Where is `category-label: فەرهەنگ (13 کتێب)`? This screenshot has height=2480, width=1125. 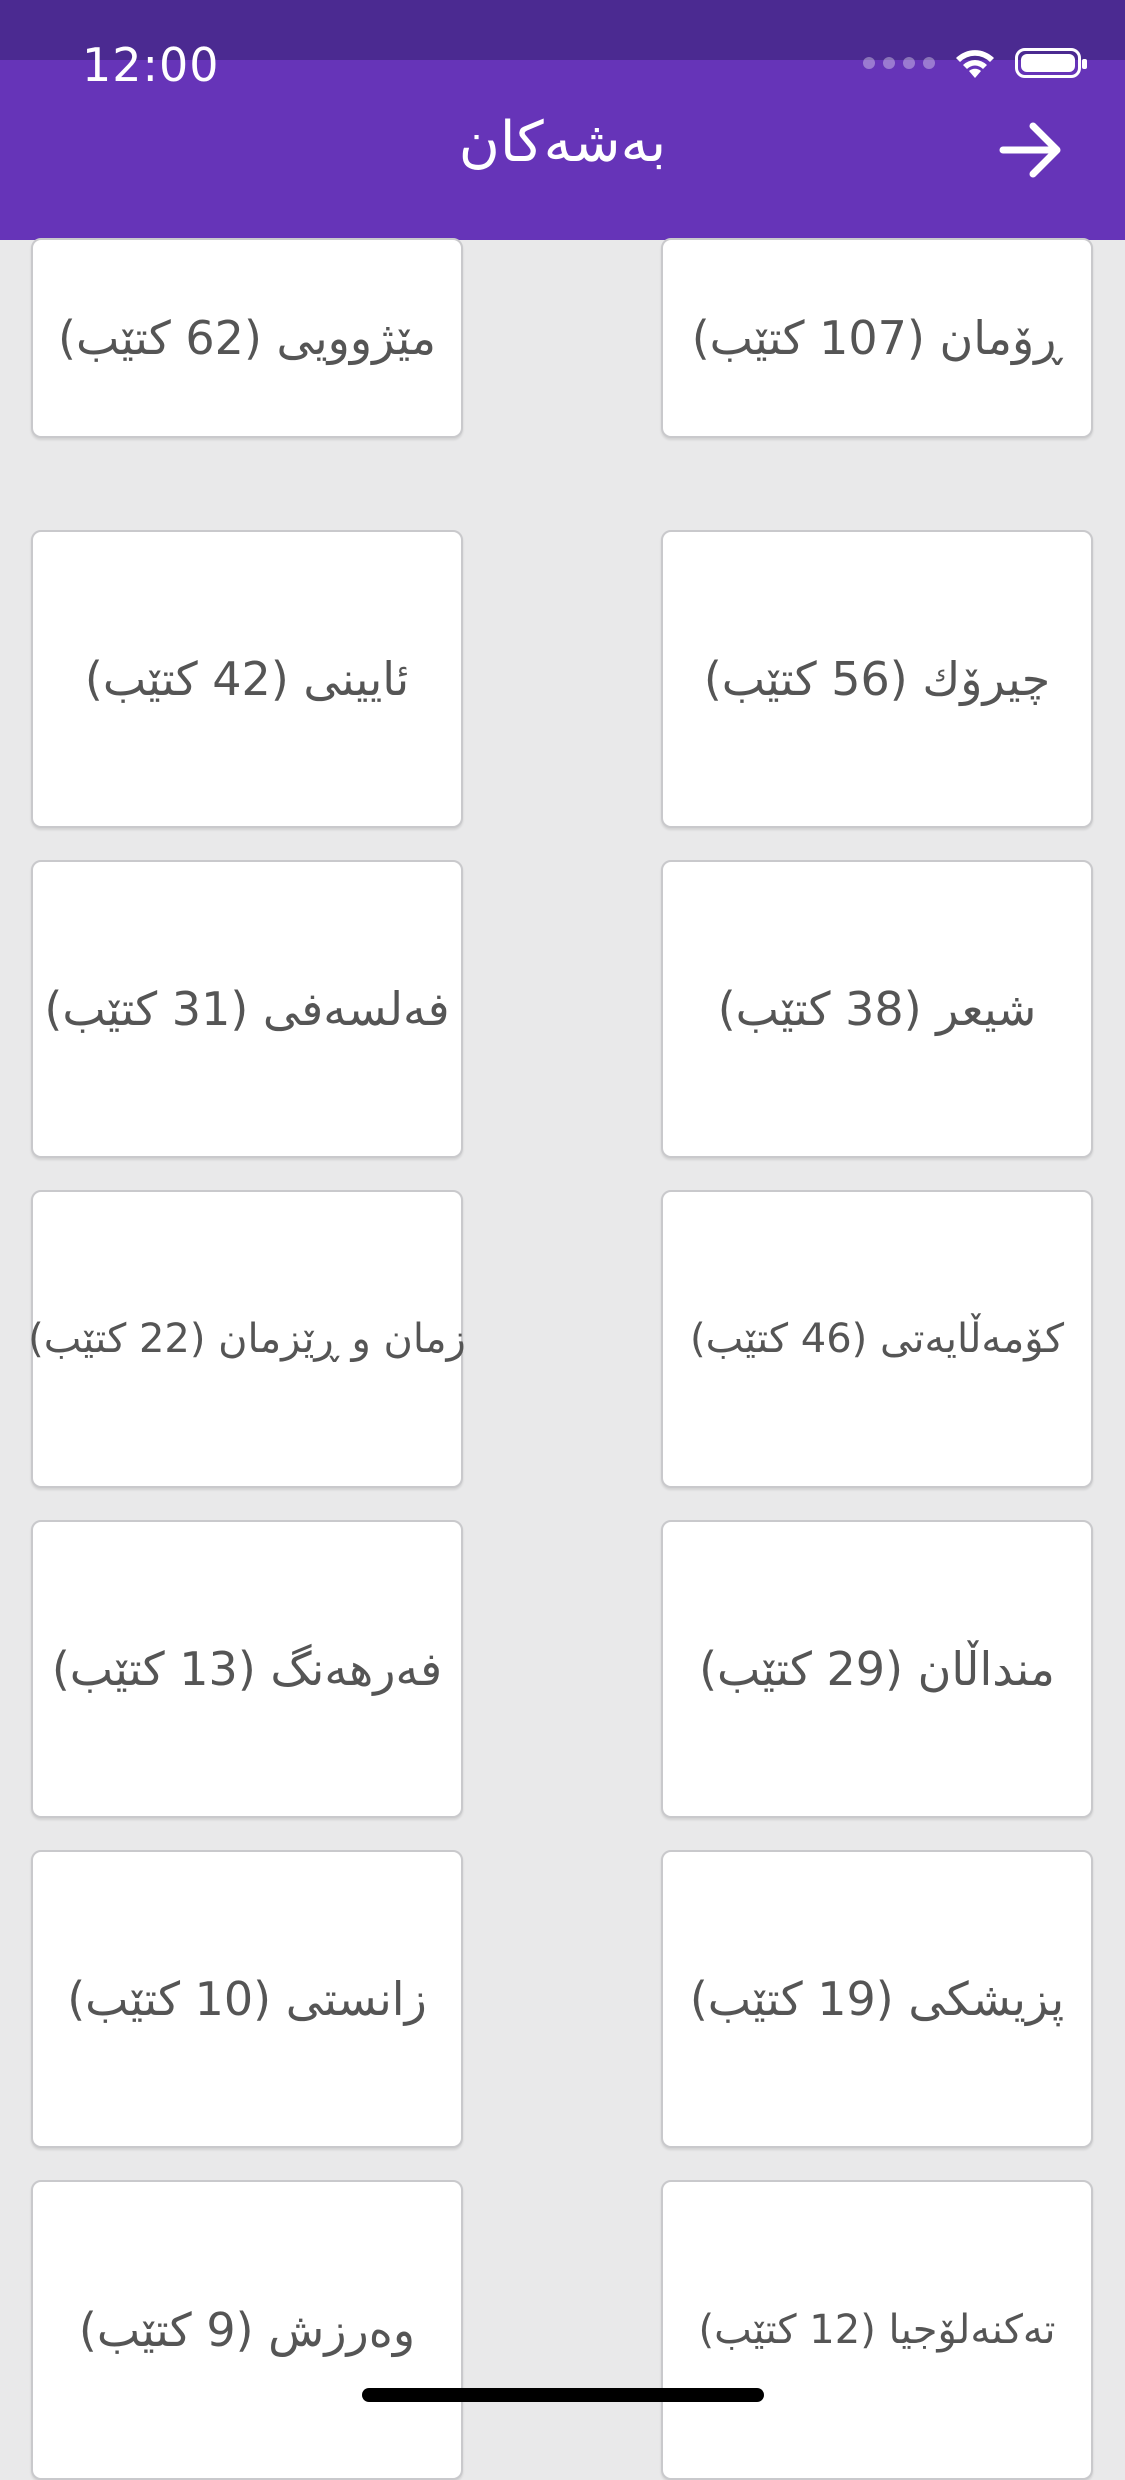
category-label: فەرهەنگ (13 کتێب) is located at coordinates (247, 1669).